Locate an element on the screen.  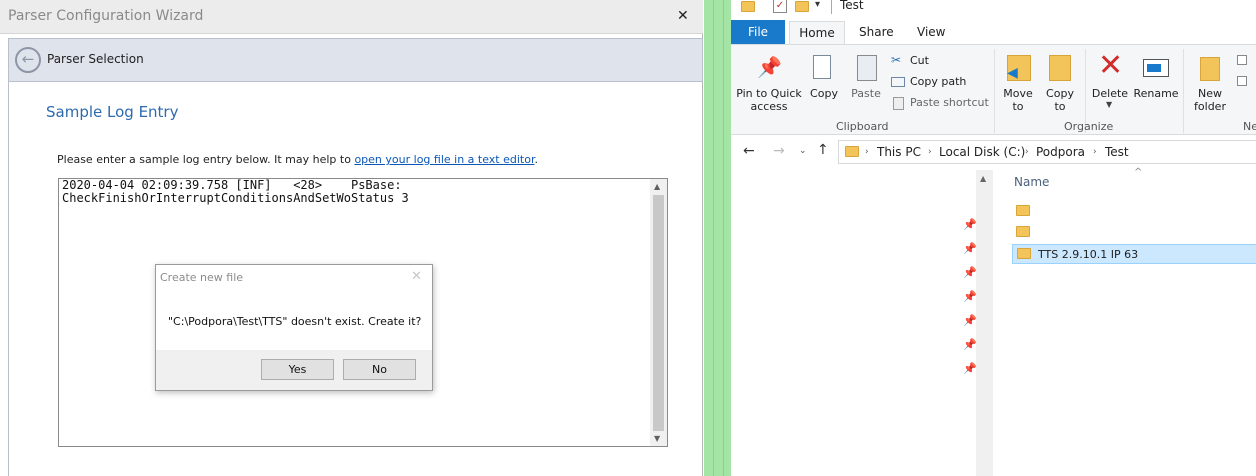
scroll-down-icon: ▼ is located at coordinates (657, 438).